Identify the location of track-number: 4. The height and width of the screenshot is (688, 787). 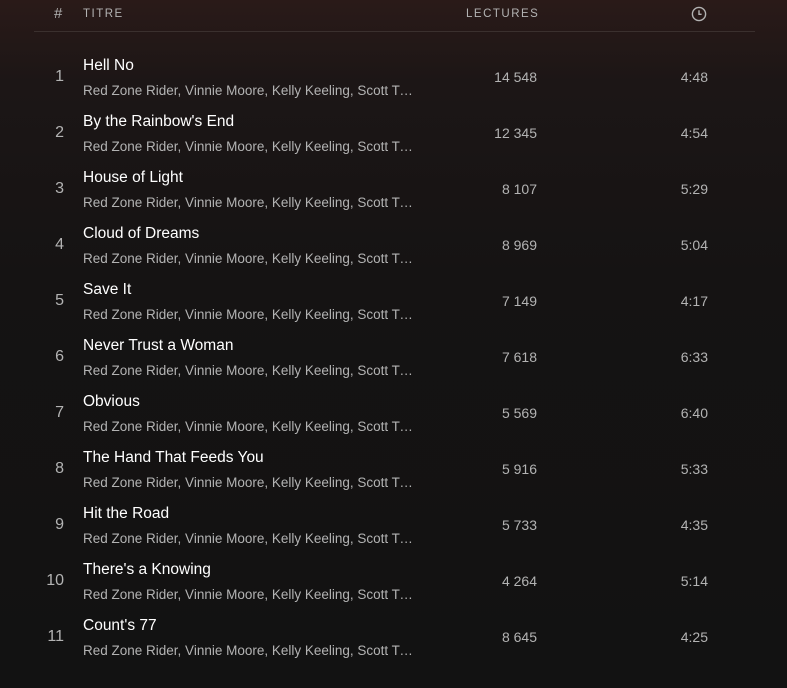
(59, 244).